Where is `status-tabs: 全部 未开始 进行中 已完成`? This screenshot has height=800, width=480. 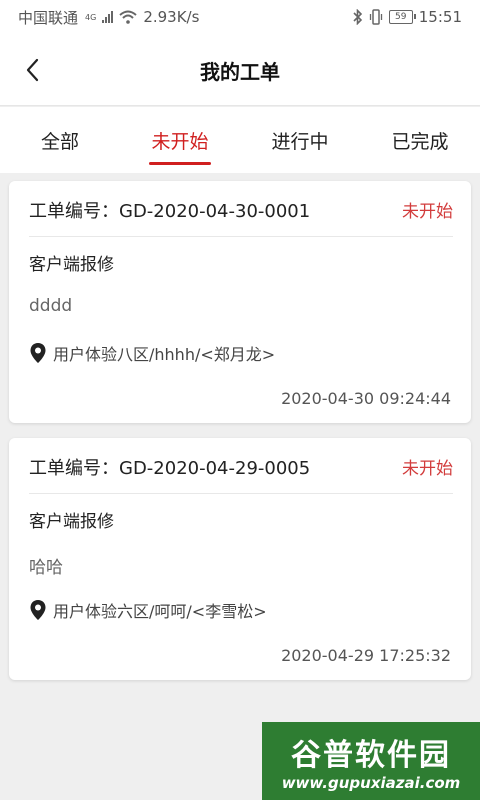
status-tabs: 全部 未开始 进行中 已完成 is located at coordinates (240, 140).